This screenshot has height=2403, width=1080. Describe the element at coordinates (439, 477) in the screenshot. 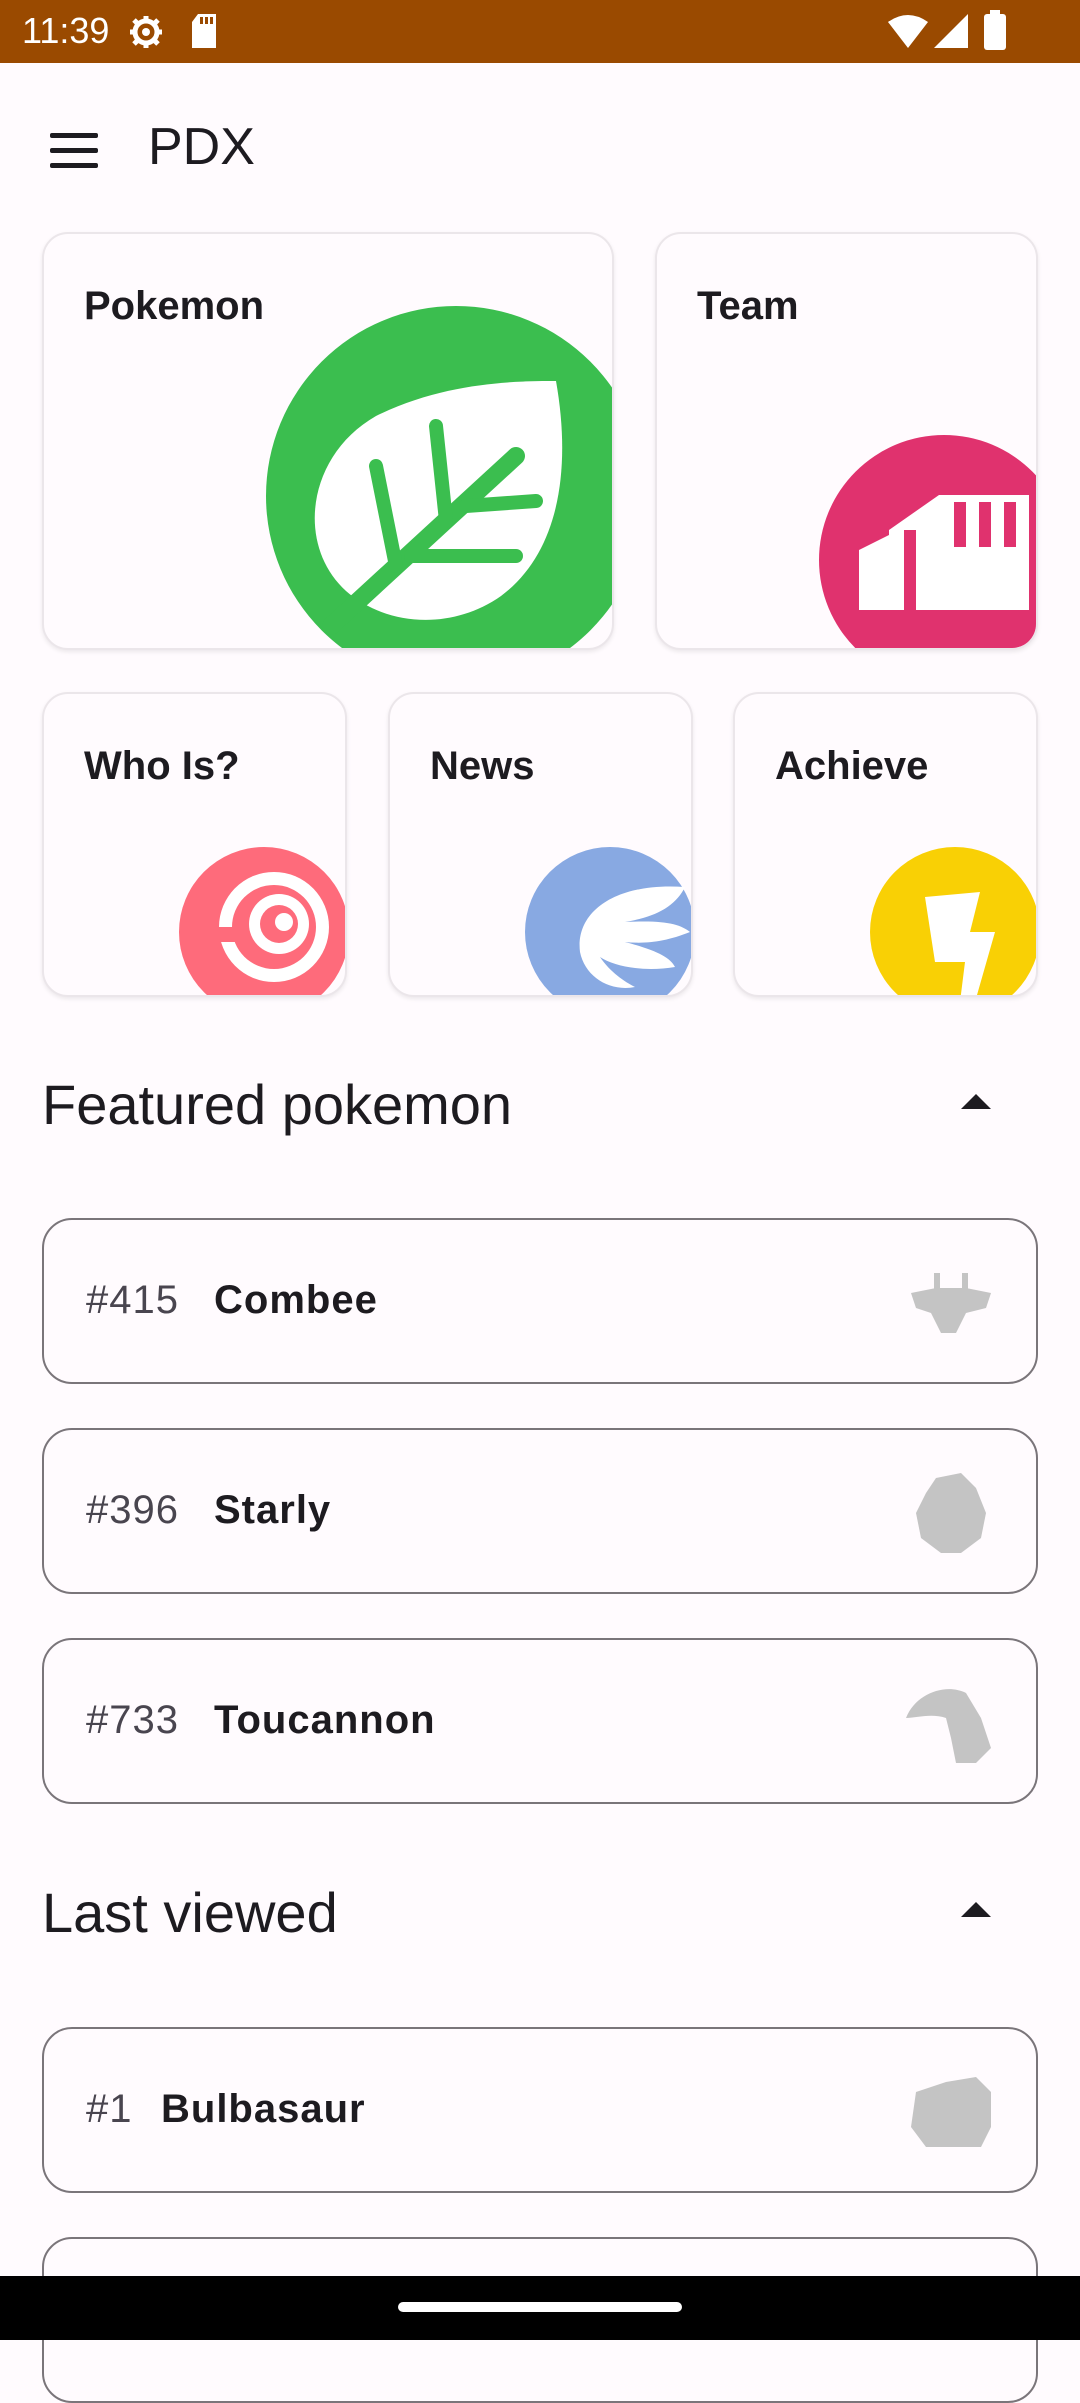

I see `leaf-icon` at that location.